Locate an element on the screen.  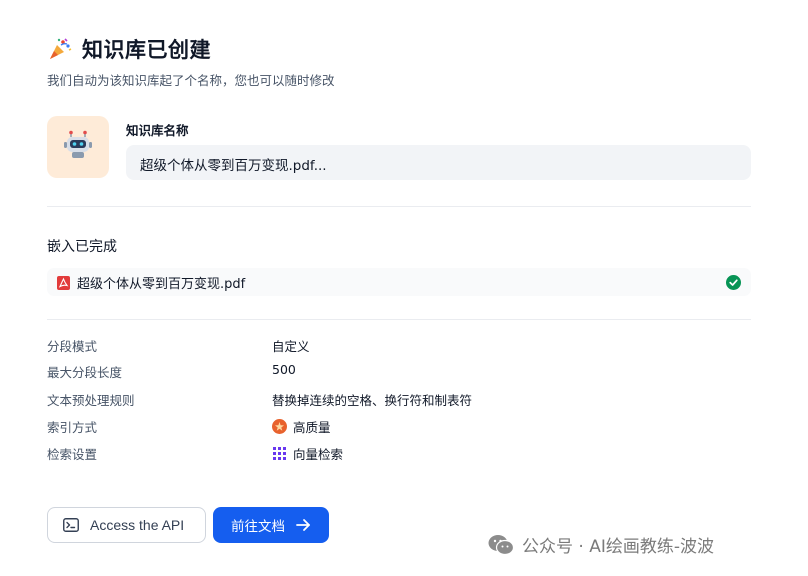
knowledge-name-label: 知识库名称 is located at coordinates (157, 130).